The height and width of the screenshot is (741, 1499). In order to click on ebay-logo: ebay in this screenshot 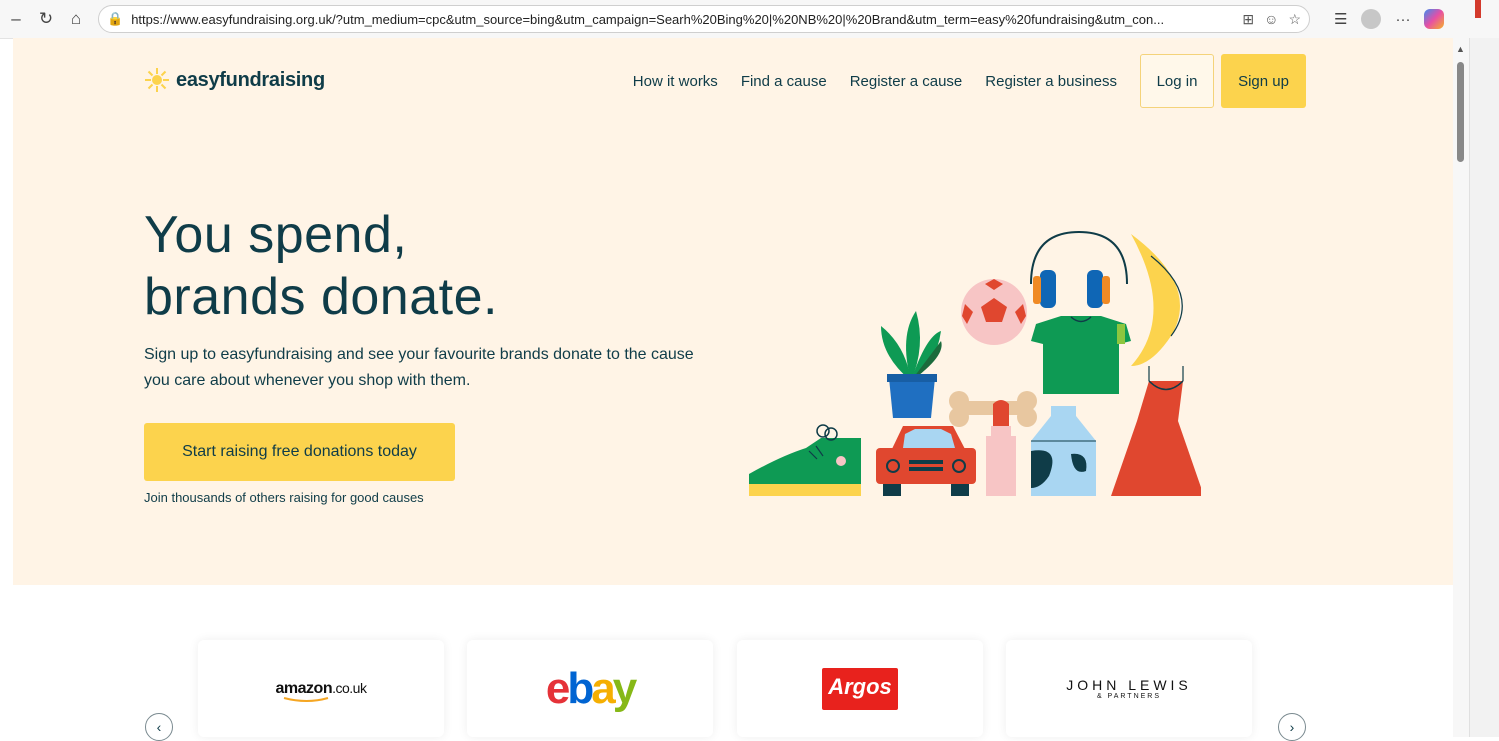, I will do `click(591, 688)`.